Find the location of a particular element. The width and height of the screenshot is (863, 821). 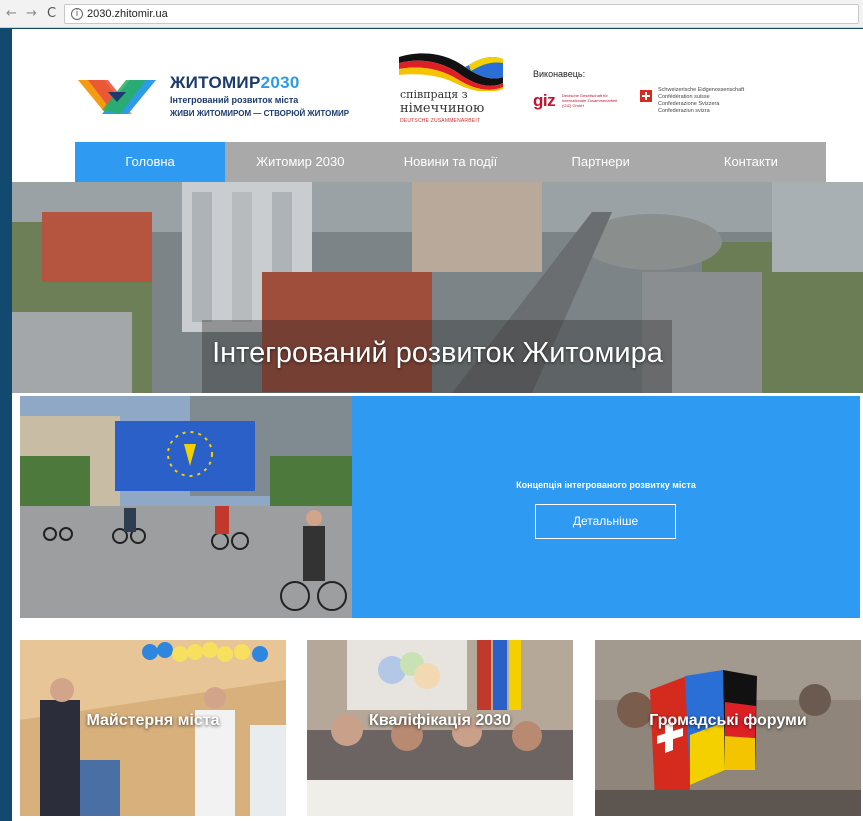

swiss-line-4: Confederaziun svizra is located at coordinates (684, 111).